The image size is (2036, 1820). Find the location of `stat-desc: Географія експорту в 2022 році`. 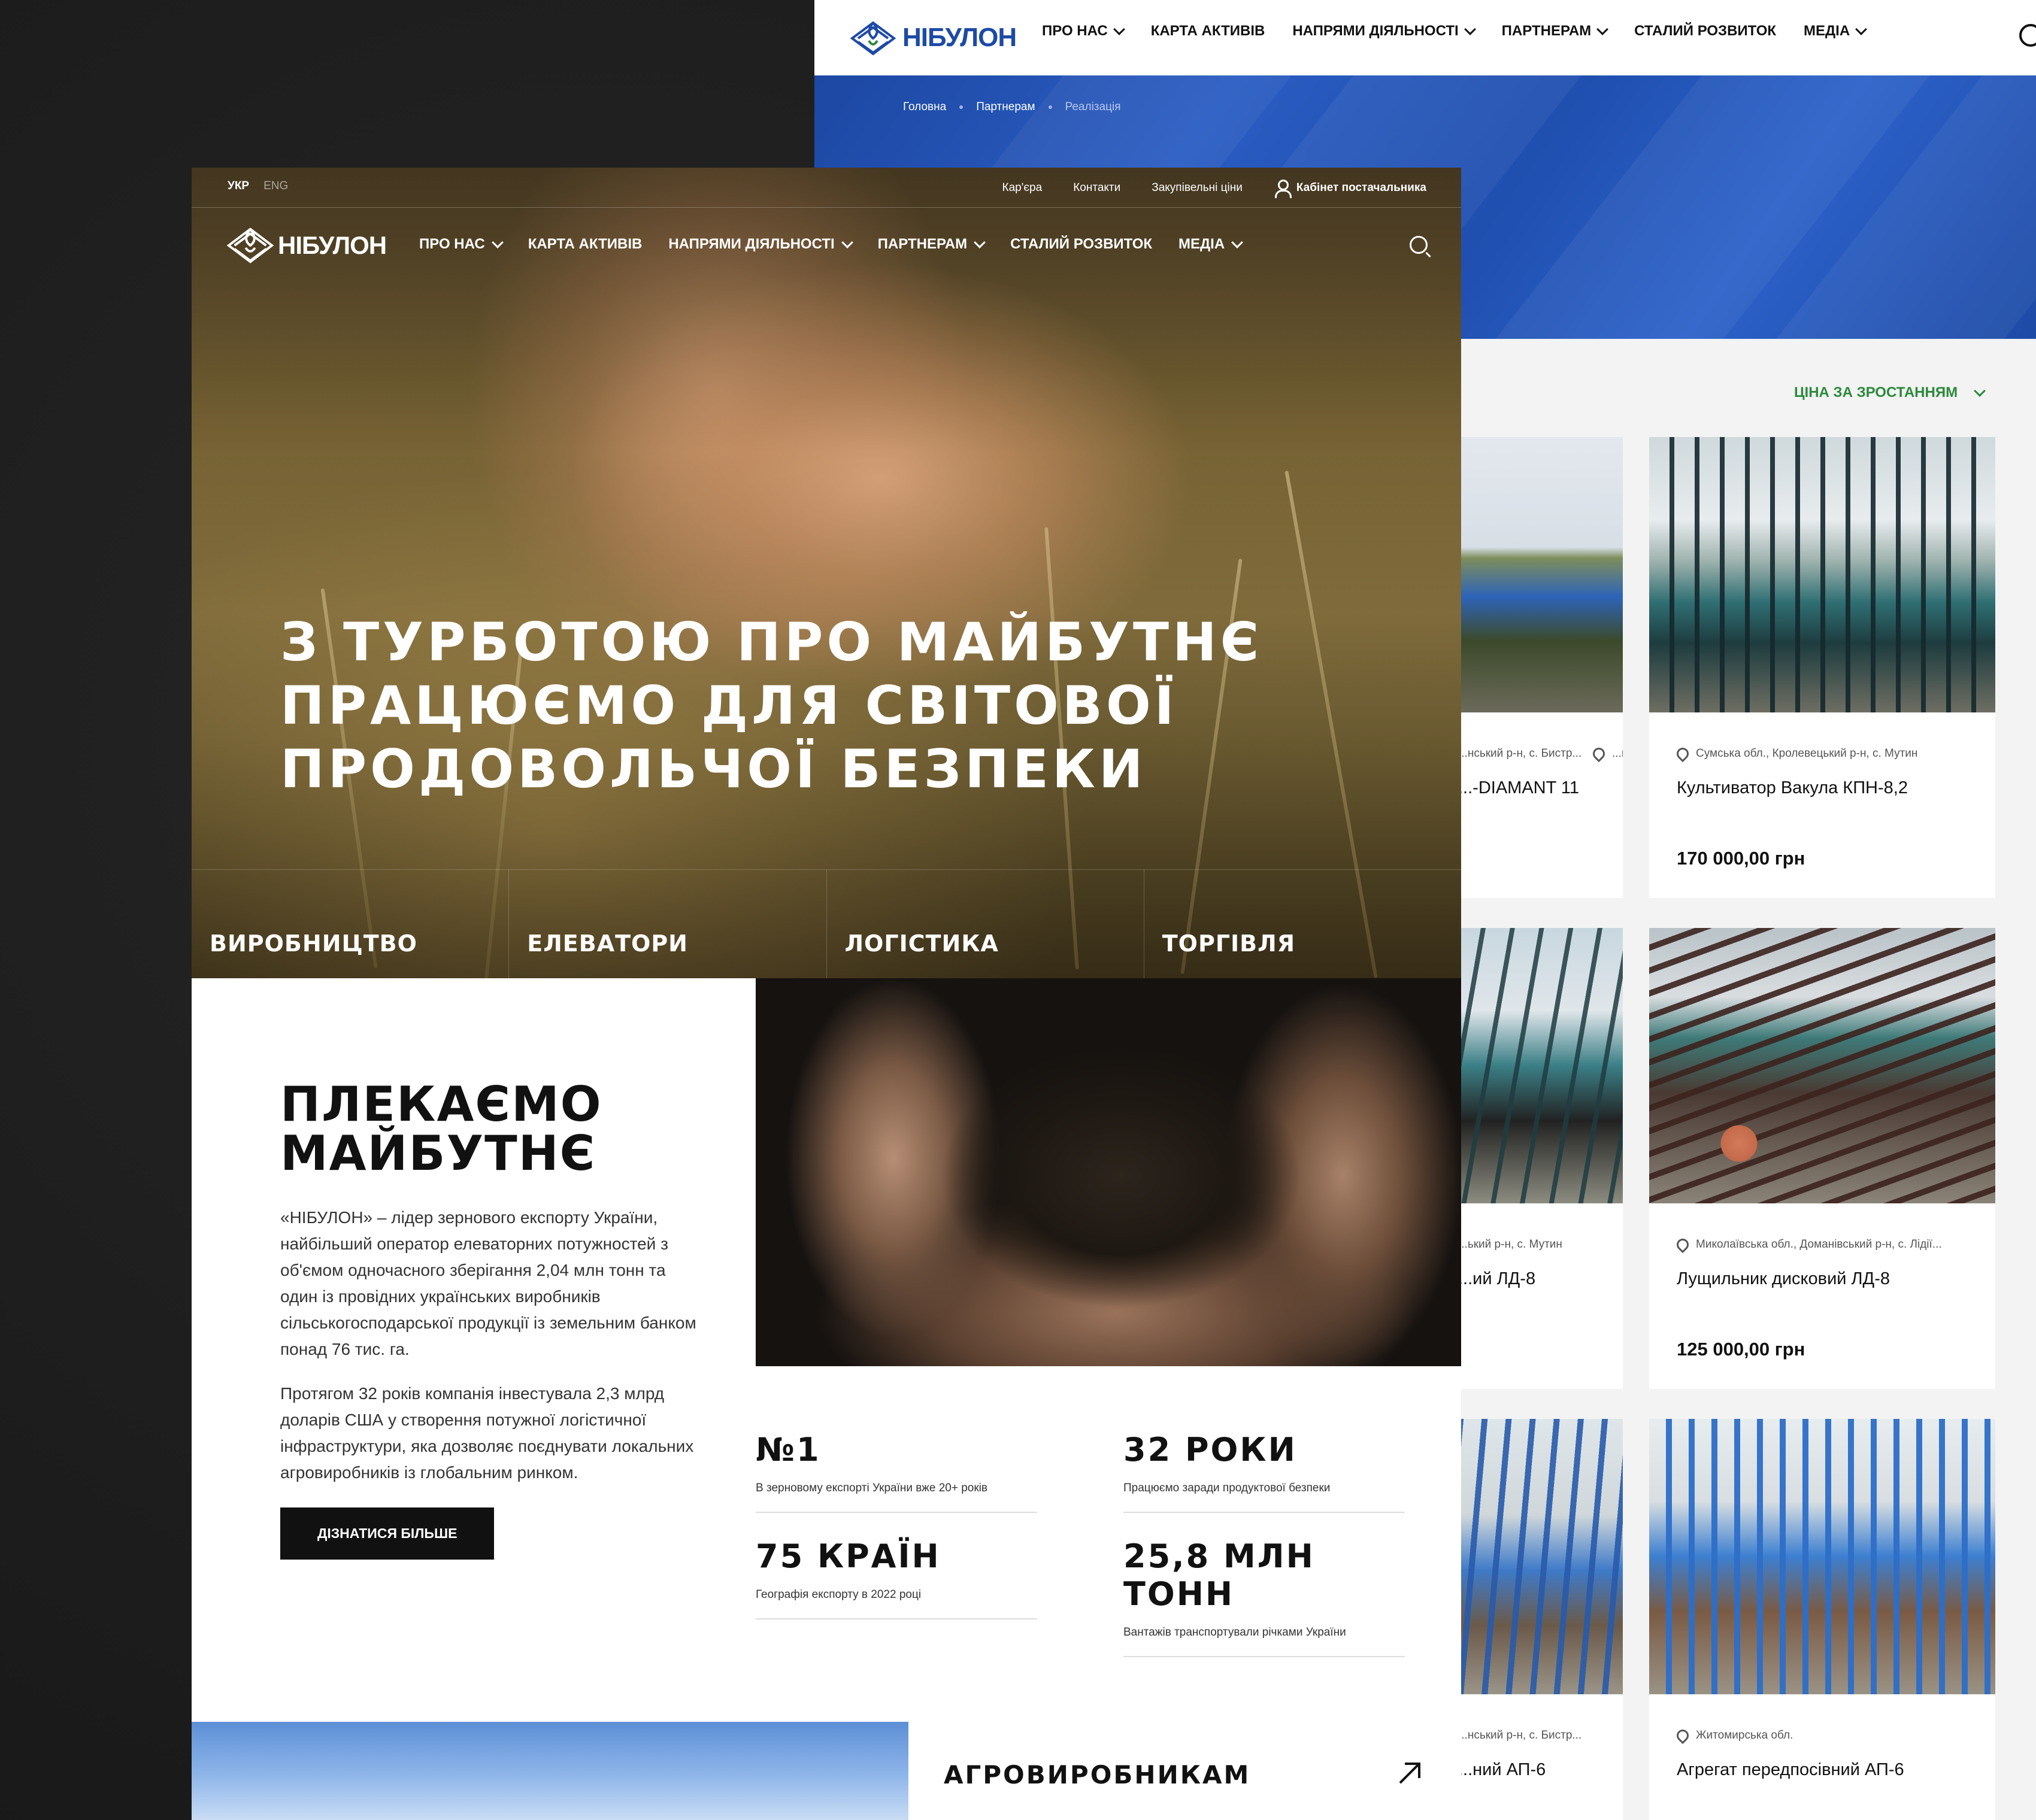

stat-desc: Географія експорту в 2022 році is located at coordinates (897, 1603).